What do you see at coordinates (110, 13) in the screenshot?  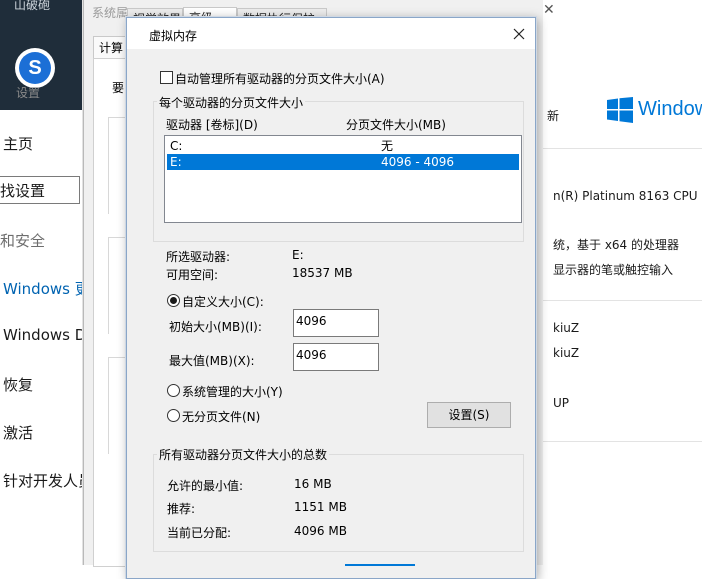 I see `system-properties-title: 系统属` at bounding box center [110, 13].